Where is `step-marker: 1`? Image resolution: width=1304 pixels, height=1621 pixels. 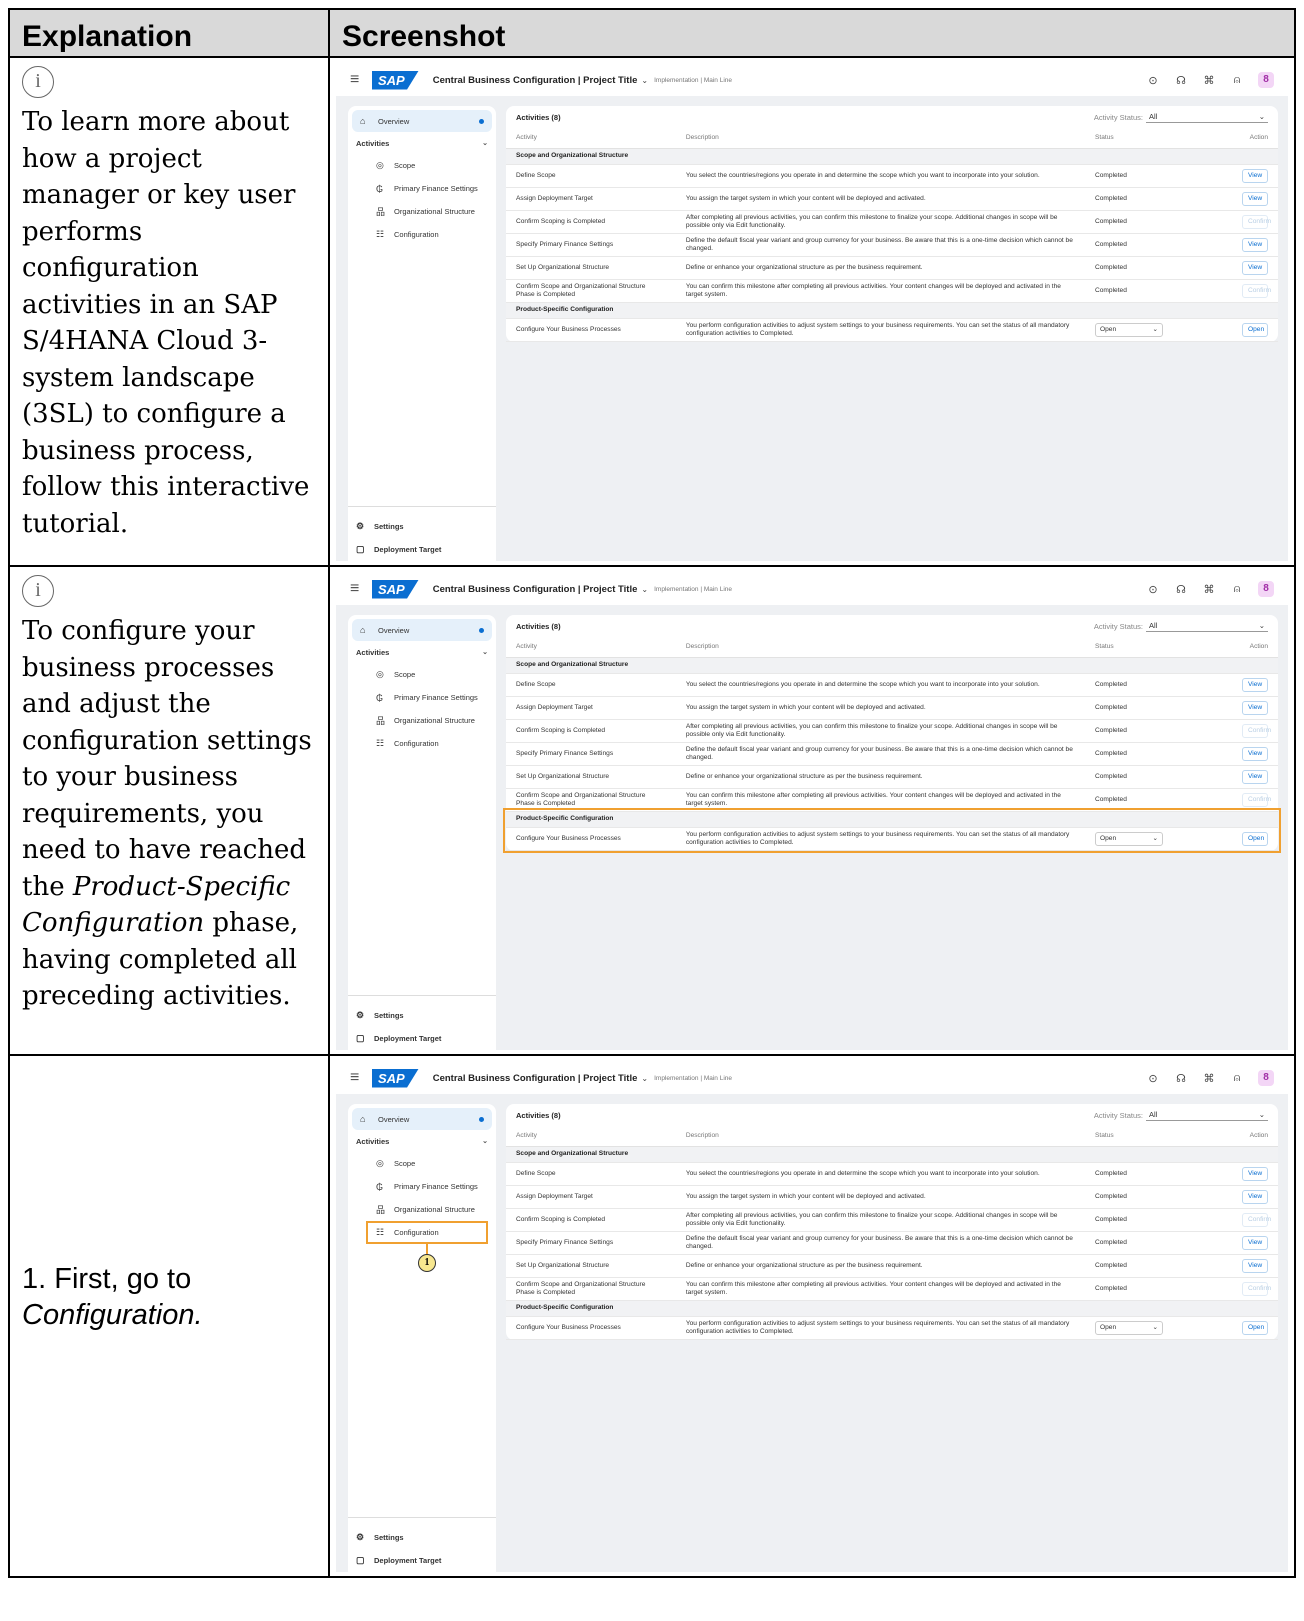
step-marker: 1 is located at coordinates (427, 1263).